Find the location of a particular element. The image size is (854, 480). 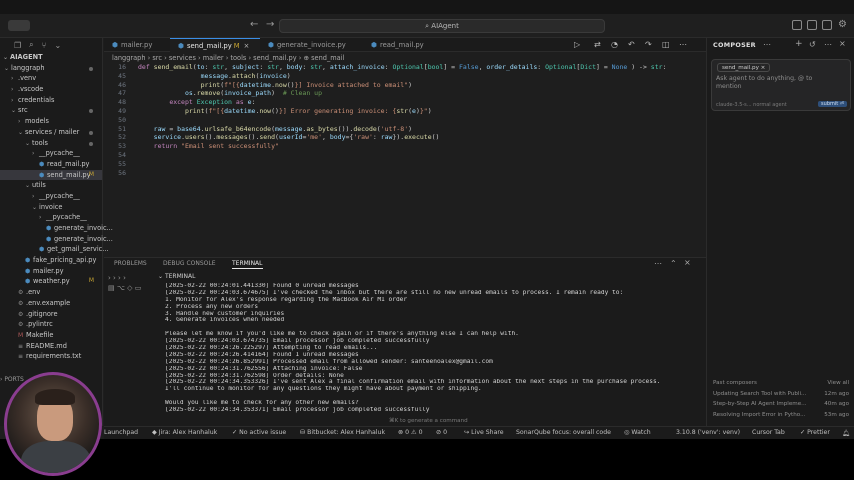

history-back-icon: ↶ is located at coordinates (631, 44).